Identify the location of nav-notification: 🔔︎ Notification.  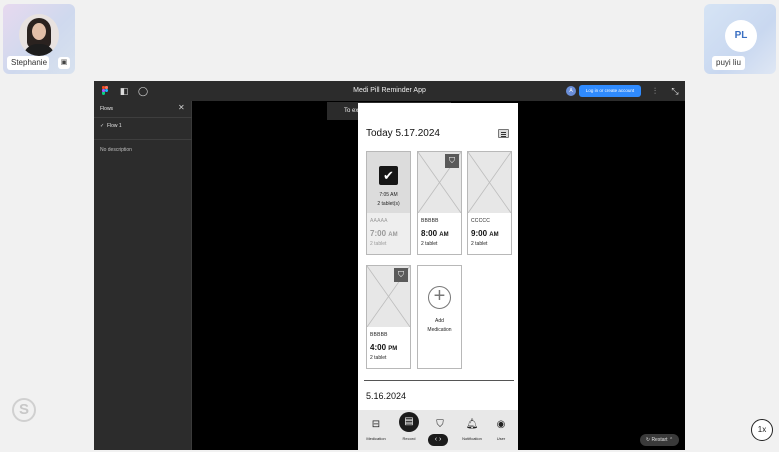
(472, 430).